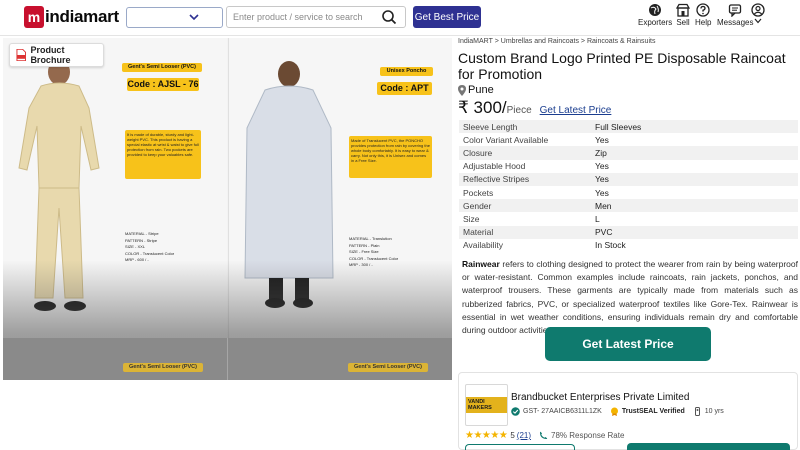  Describe the element at coordinates (512, 435) in the screenshot. I see `rating-value: 5` at that location.